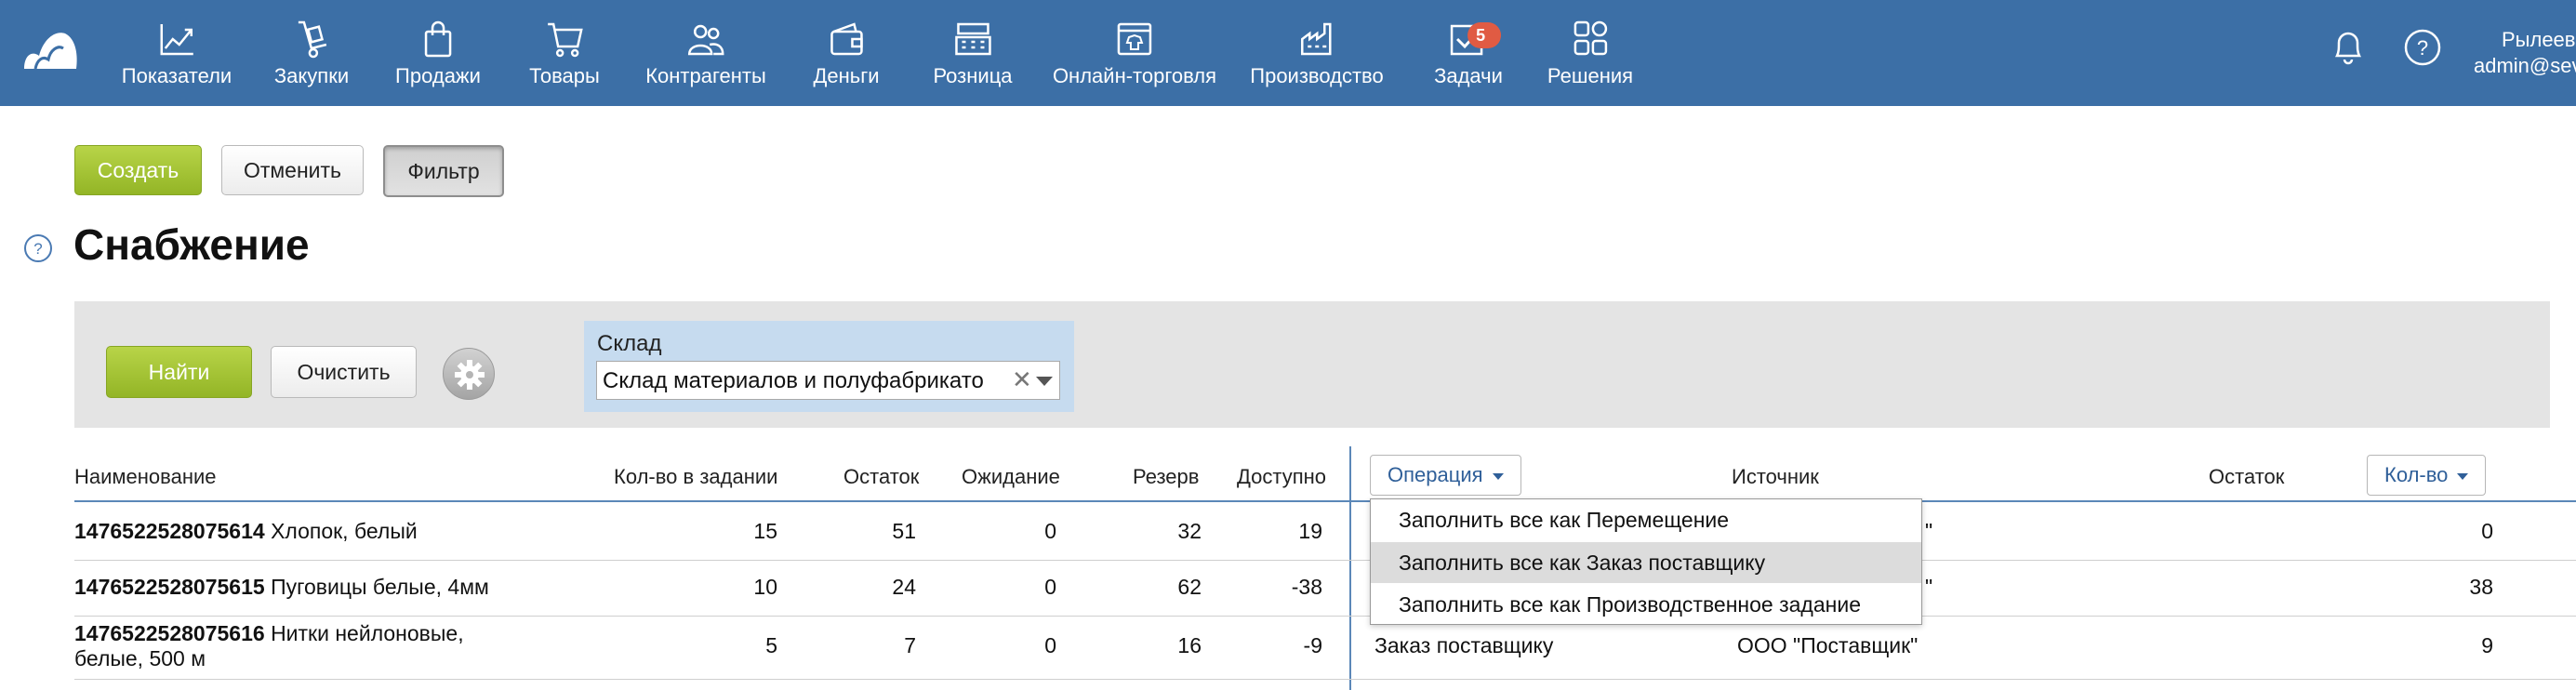 The width and height of the screenshot is (2576, 690). I want to click on page-help-icon: ?, so click(38, 248).